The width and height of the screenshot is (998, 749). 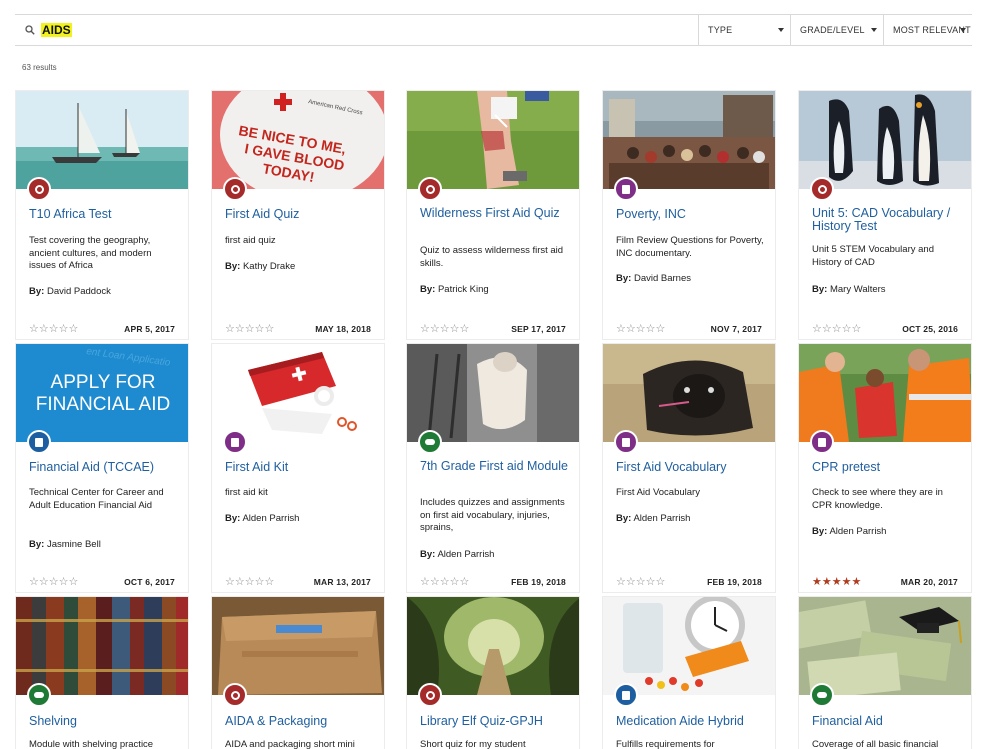 What do you see at coordinates (930, 329) in the screenshot?
I see `card-date: OCT 25, 2016` at bounding box center [930, 329].